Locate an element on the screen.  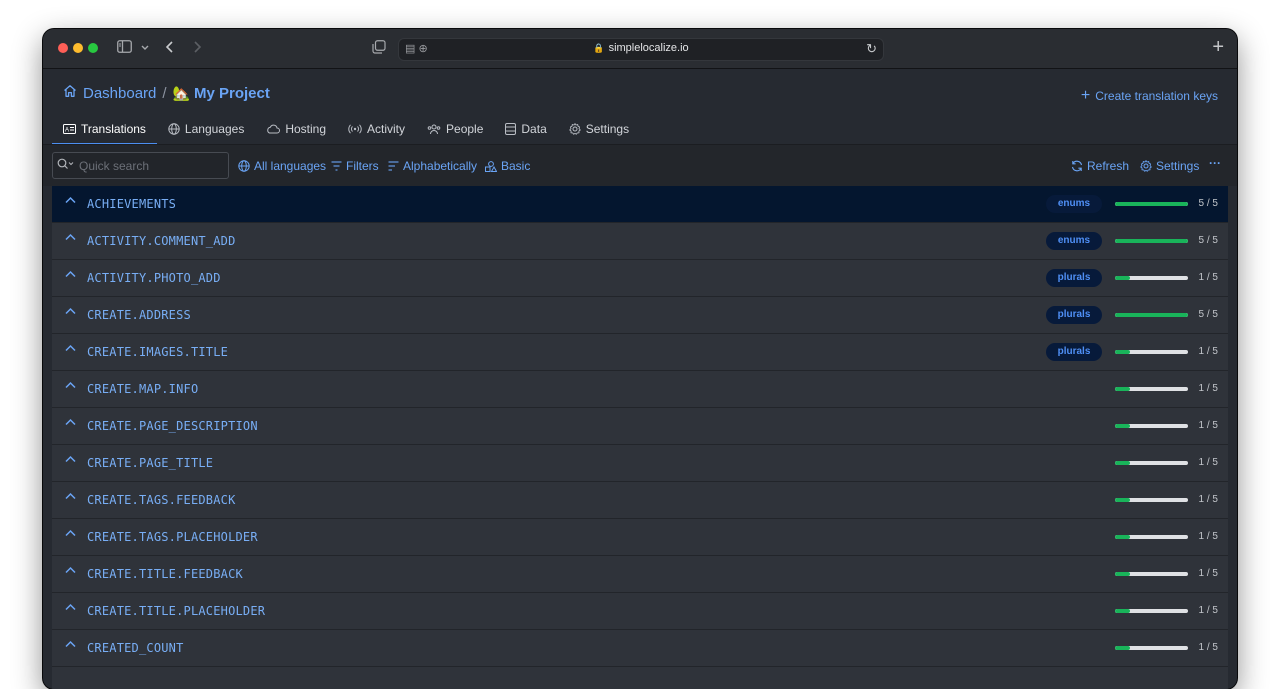
zoom-window-button is located at coordinates (93, 48).